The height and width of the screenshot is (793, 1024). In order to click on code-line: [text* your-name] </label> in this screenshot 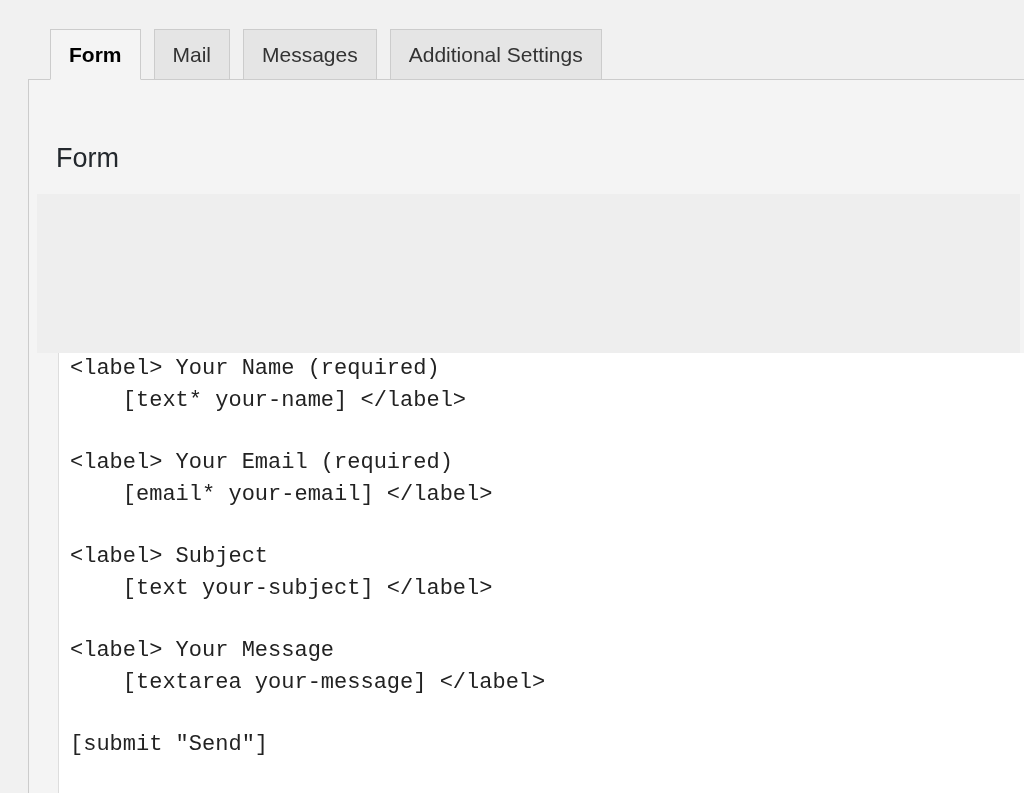, I will do `click(294, 400)`.